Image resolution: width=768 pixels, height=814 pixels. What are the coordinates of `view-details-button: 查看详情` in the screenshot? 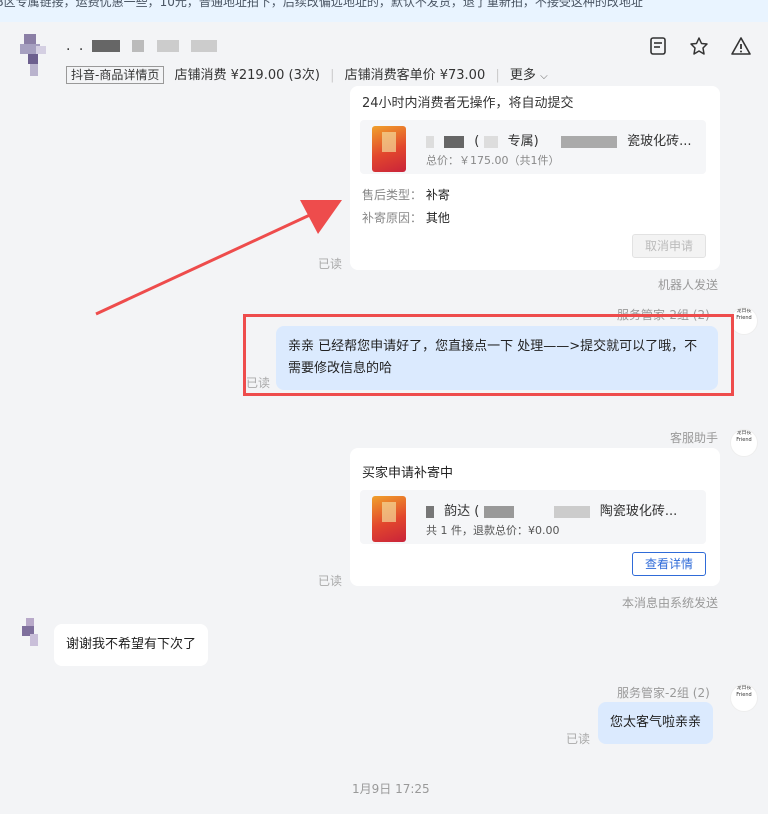 It's located at (669, 564).